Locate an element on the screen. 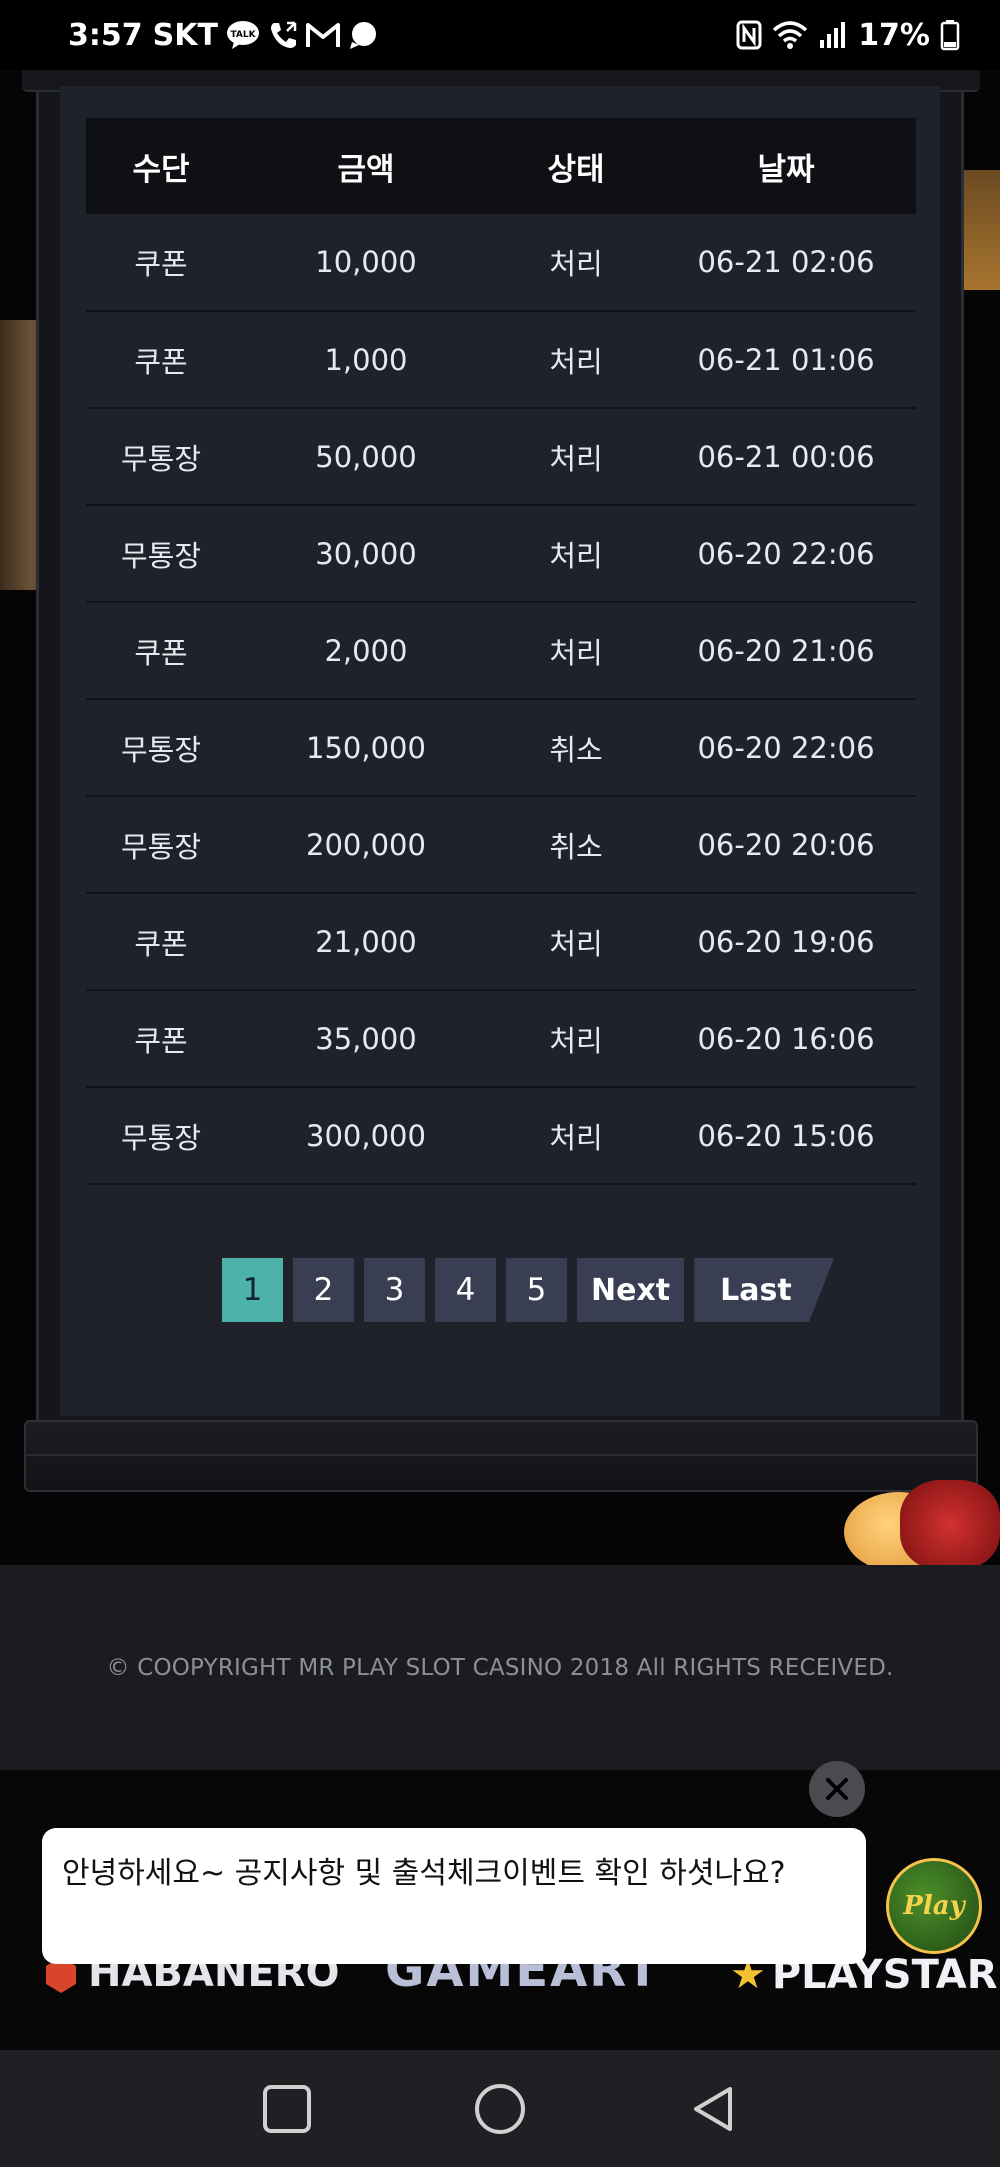  battery-percent: 17% is located at coordinates (894, 35).